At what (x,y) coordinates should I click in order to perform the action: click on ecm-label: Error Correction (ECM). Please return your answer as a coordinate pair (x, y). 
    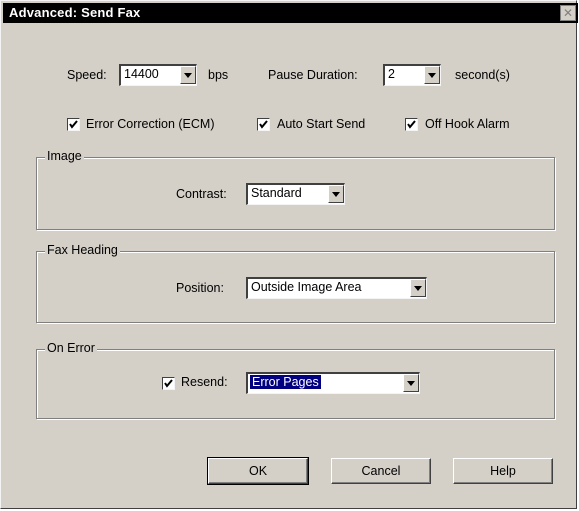
    Looking at the image, I should click on (150, 124).